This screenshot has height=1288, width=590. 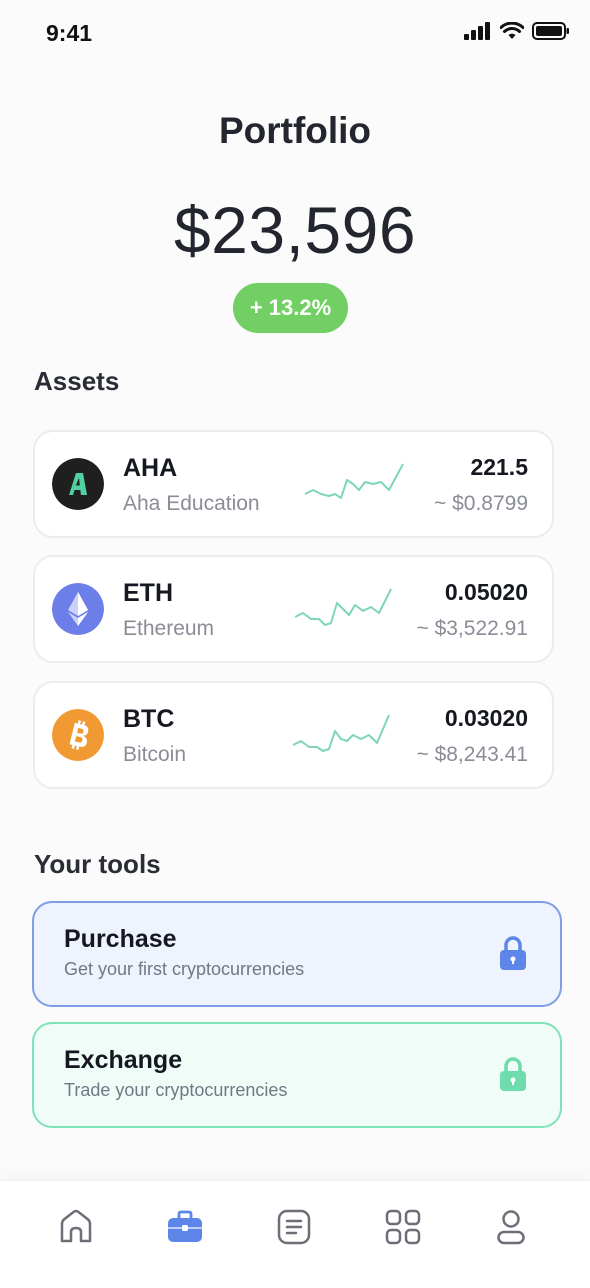 I want to click on assets-section-title: Assets, so click(x=77, y=381).